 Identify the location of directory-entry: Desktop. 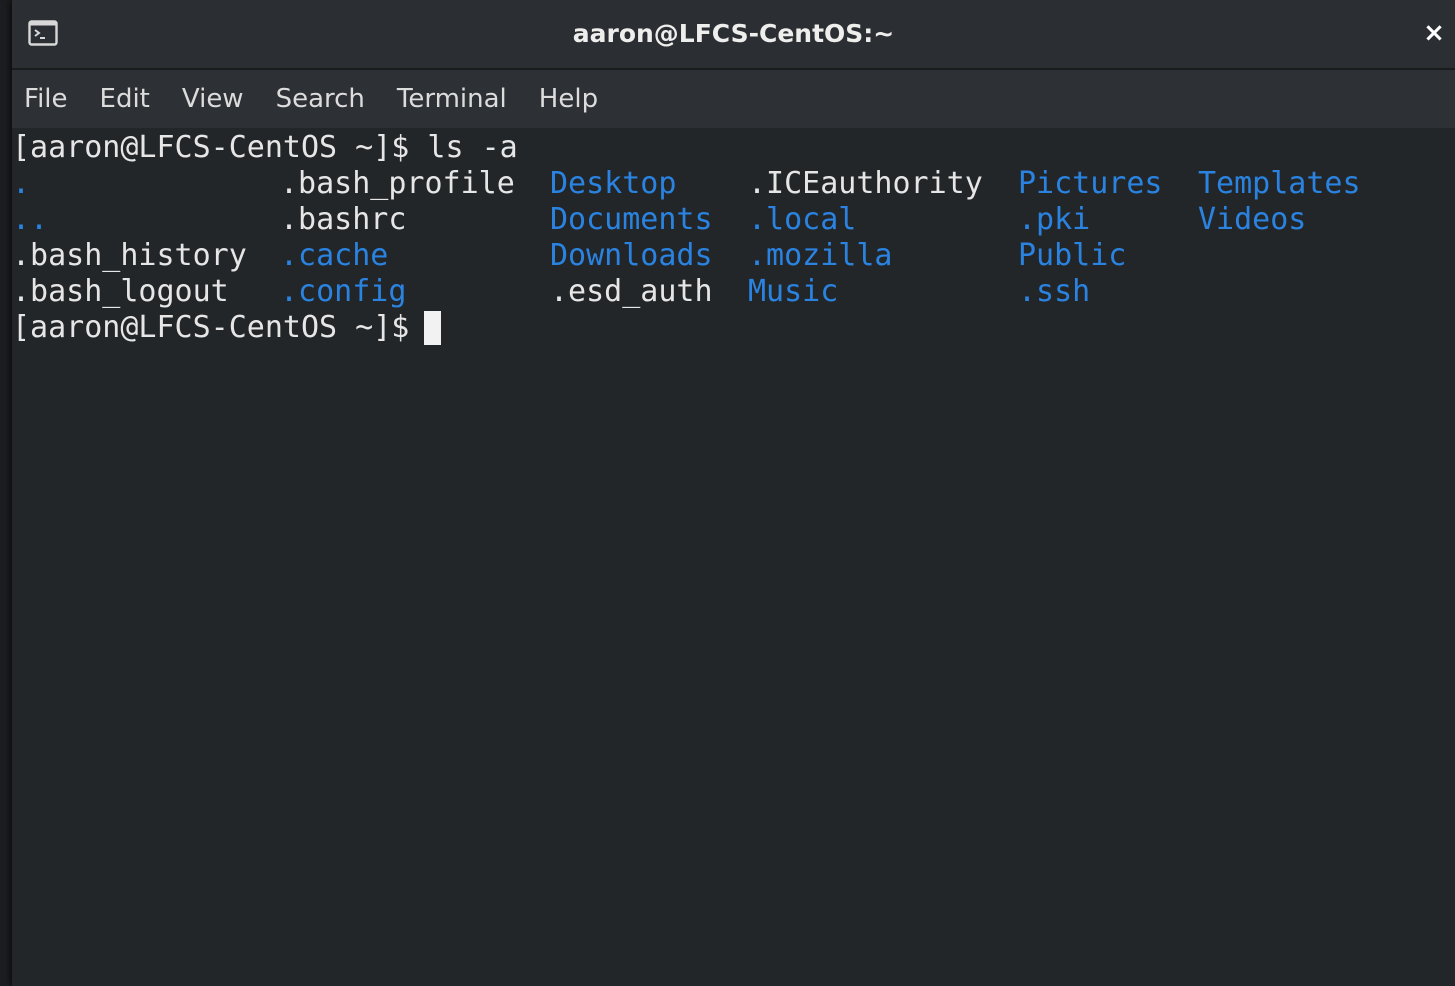
(613, 183).